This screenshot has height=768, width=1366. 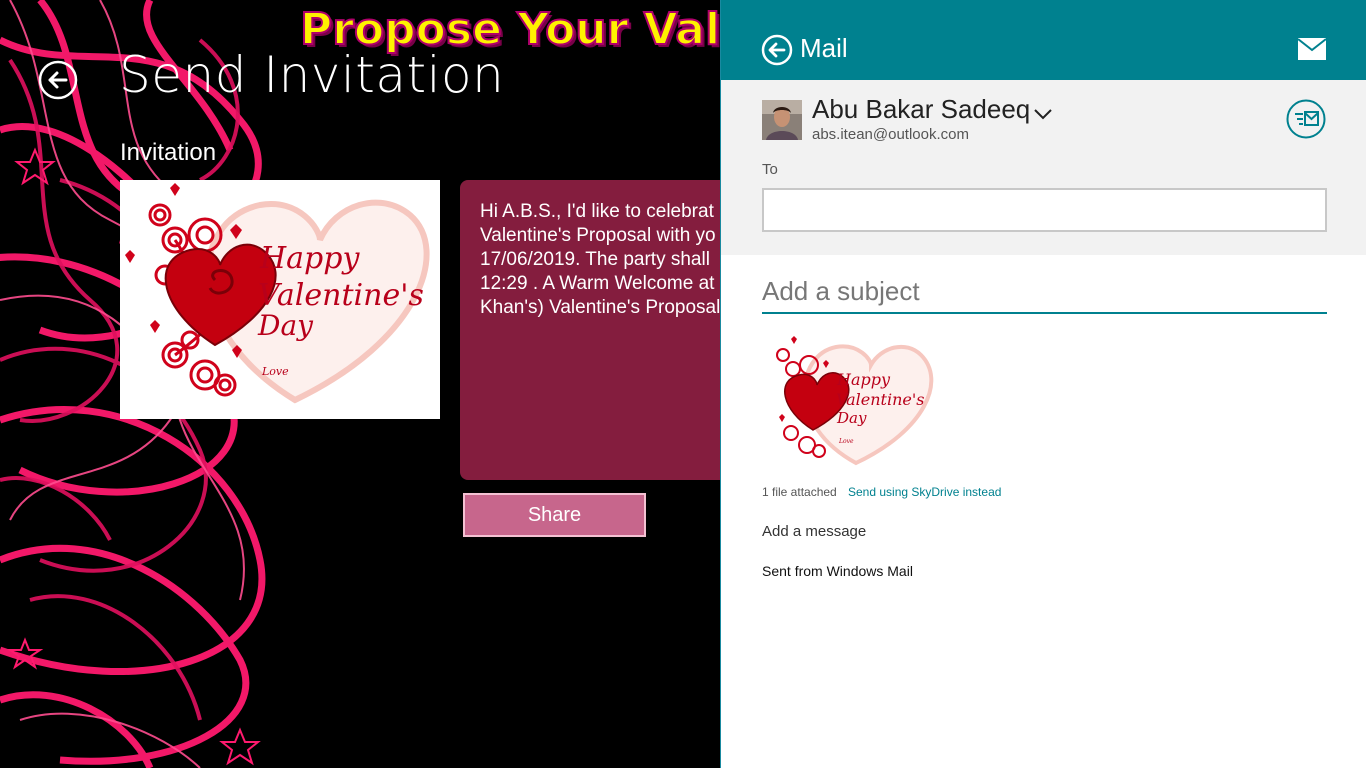 I want to click on card-heading-1: Happy, so click(x=309, y=258).